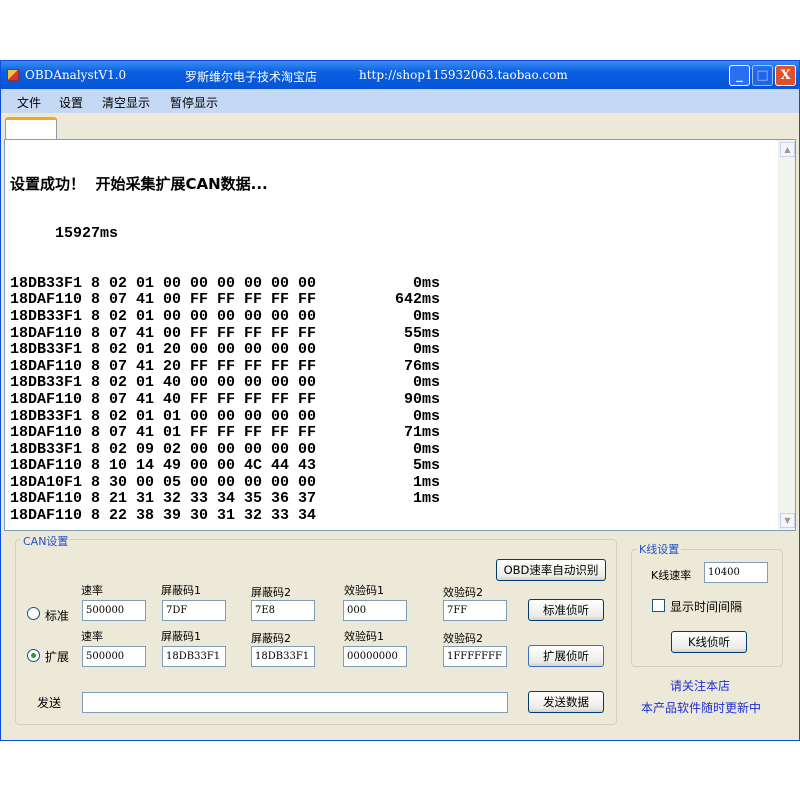 The width and height of the screenshot is (800, 800). Describe the element at coordinates (463, 75) in the screenshot. I see `shop-url: http://shop115932063.taobao.com` at that location.